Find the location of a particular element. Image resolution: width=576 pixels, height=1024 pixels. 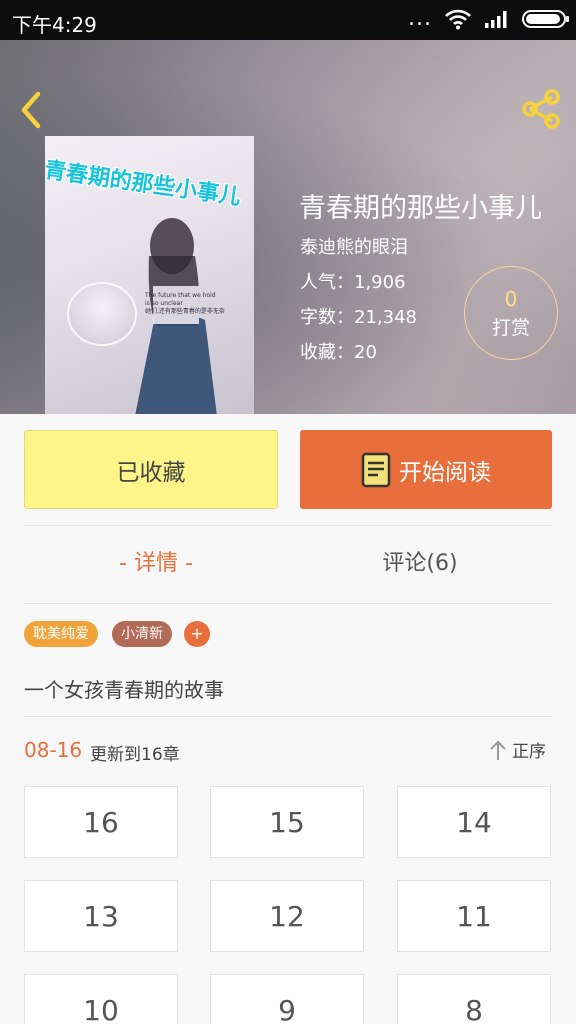

word-count-stat: 字数：21,348 is located at coordinates (358, 317).